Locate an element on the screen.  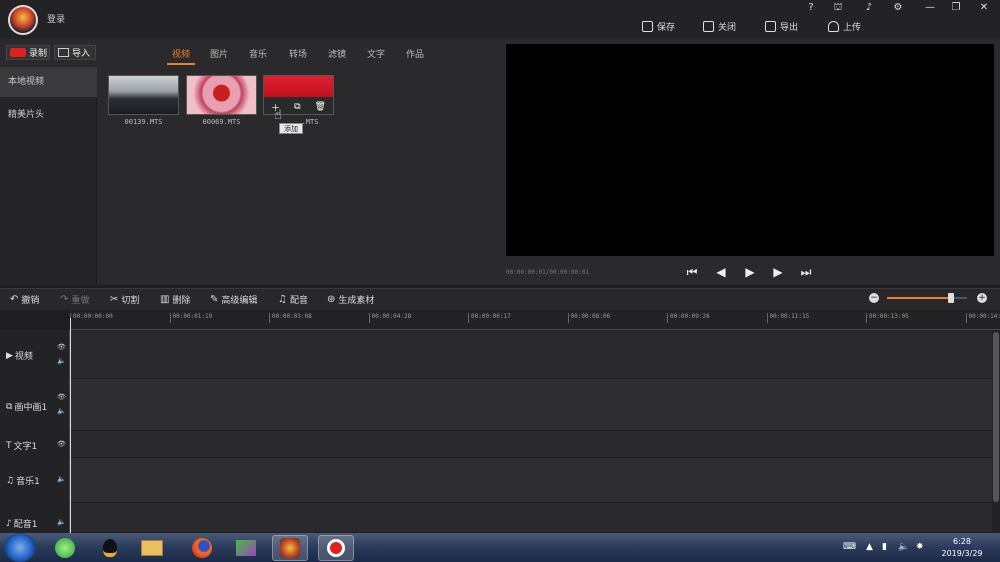
save-button: 保存 is located at coordinates (658, 26).